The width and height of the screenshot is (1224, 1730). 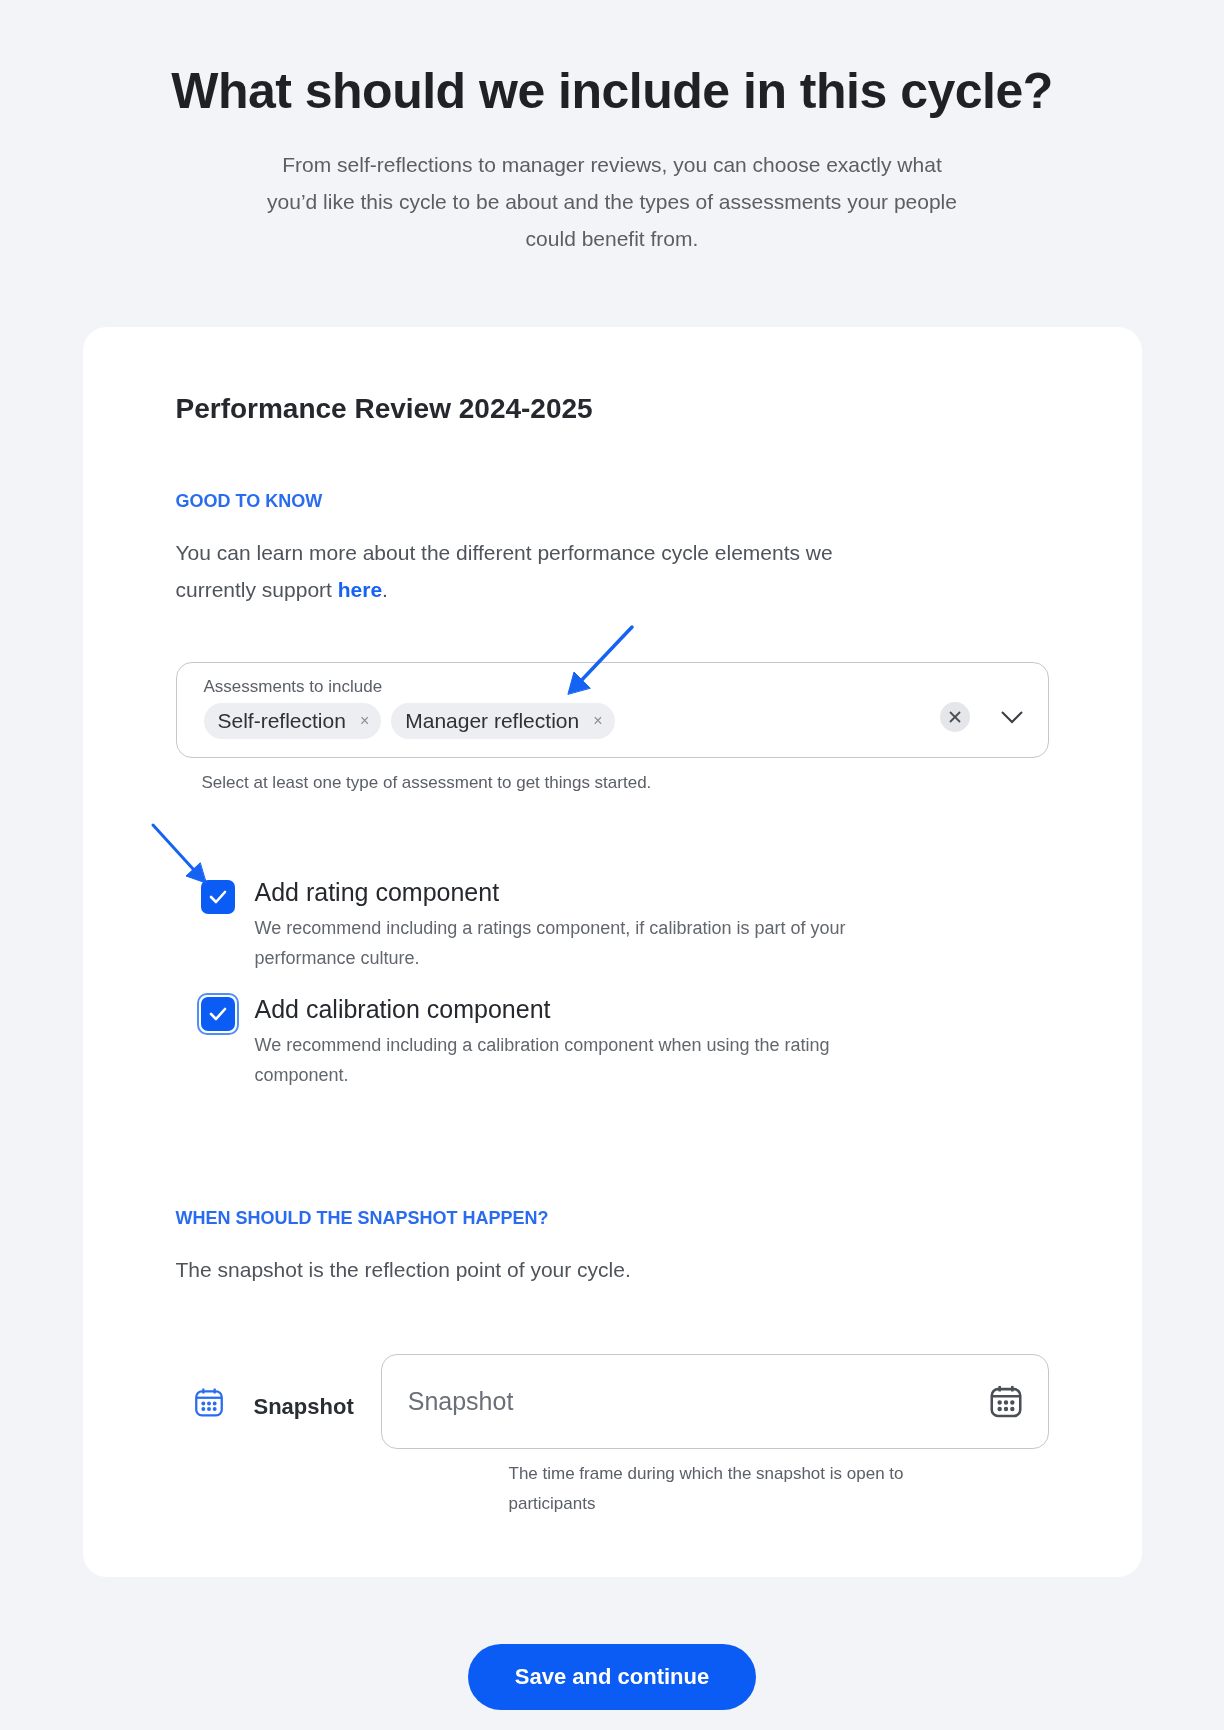 What do you see at coordinates (403, 1270) in the screenshot?
I see `snapshot-text: The snapshot is the reflection point of your cycle.` at bounding box center [403, 1270].